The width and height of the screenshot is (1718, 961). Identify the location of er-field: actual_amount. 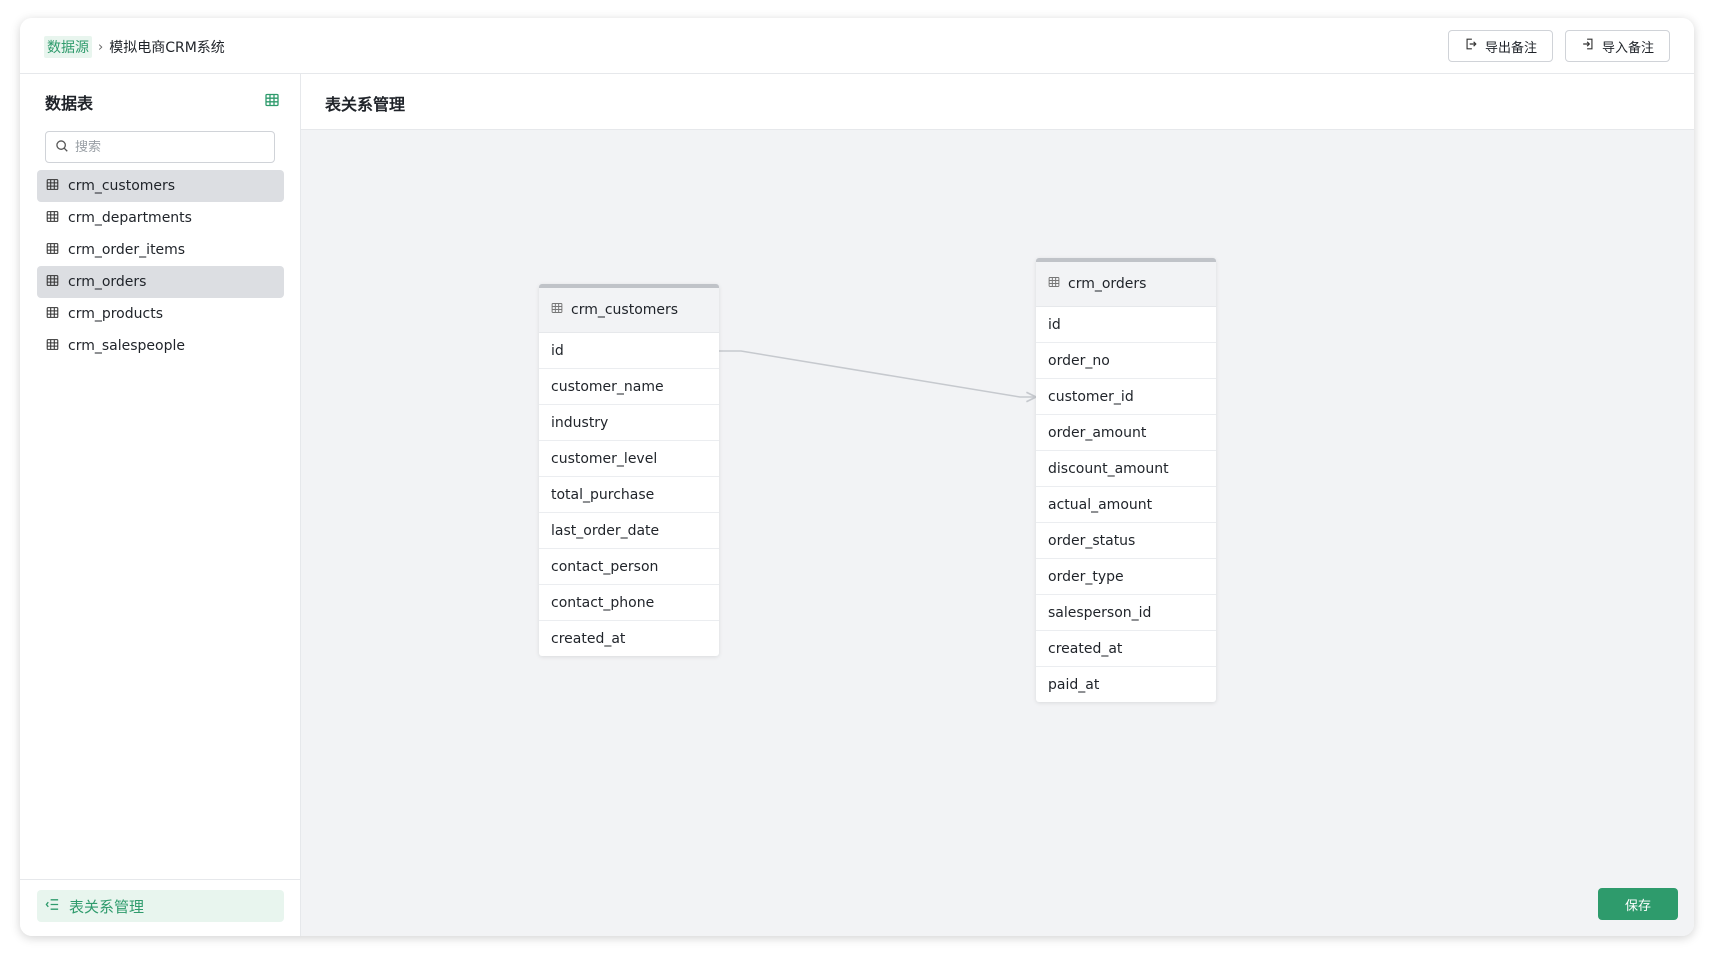
(1126, 505).